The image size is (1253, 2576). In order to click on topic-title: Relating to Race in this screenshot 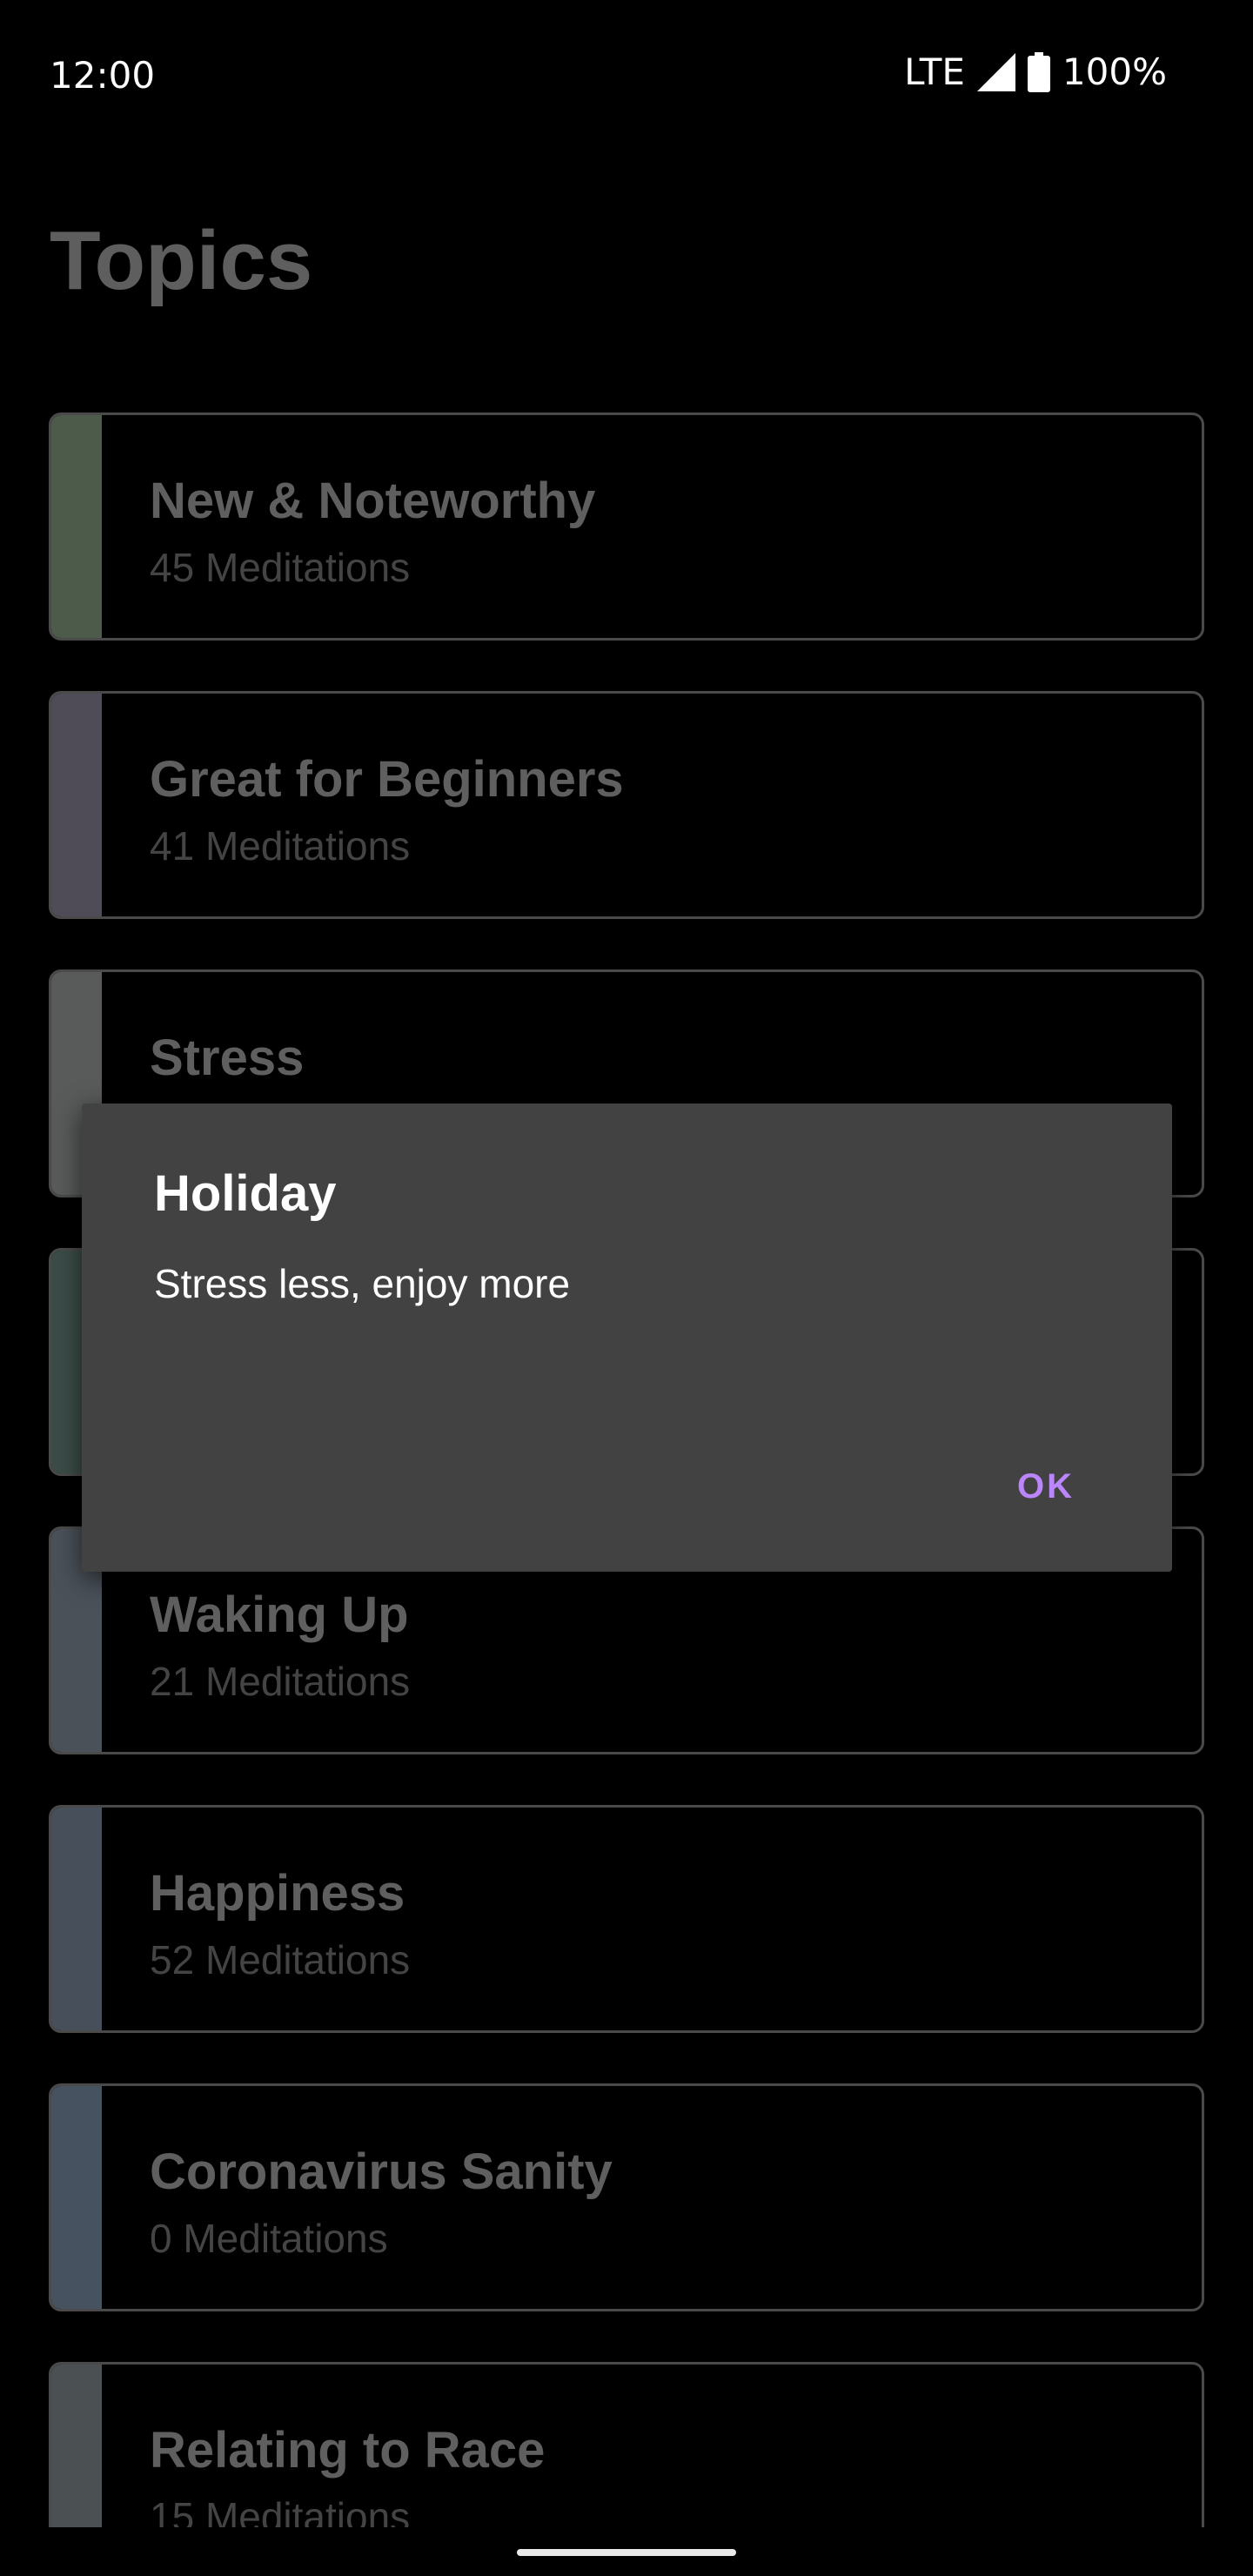, I will do `click(348, 2450)`.